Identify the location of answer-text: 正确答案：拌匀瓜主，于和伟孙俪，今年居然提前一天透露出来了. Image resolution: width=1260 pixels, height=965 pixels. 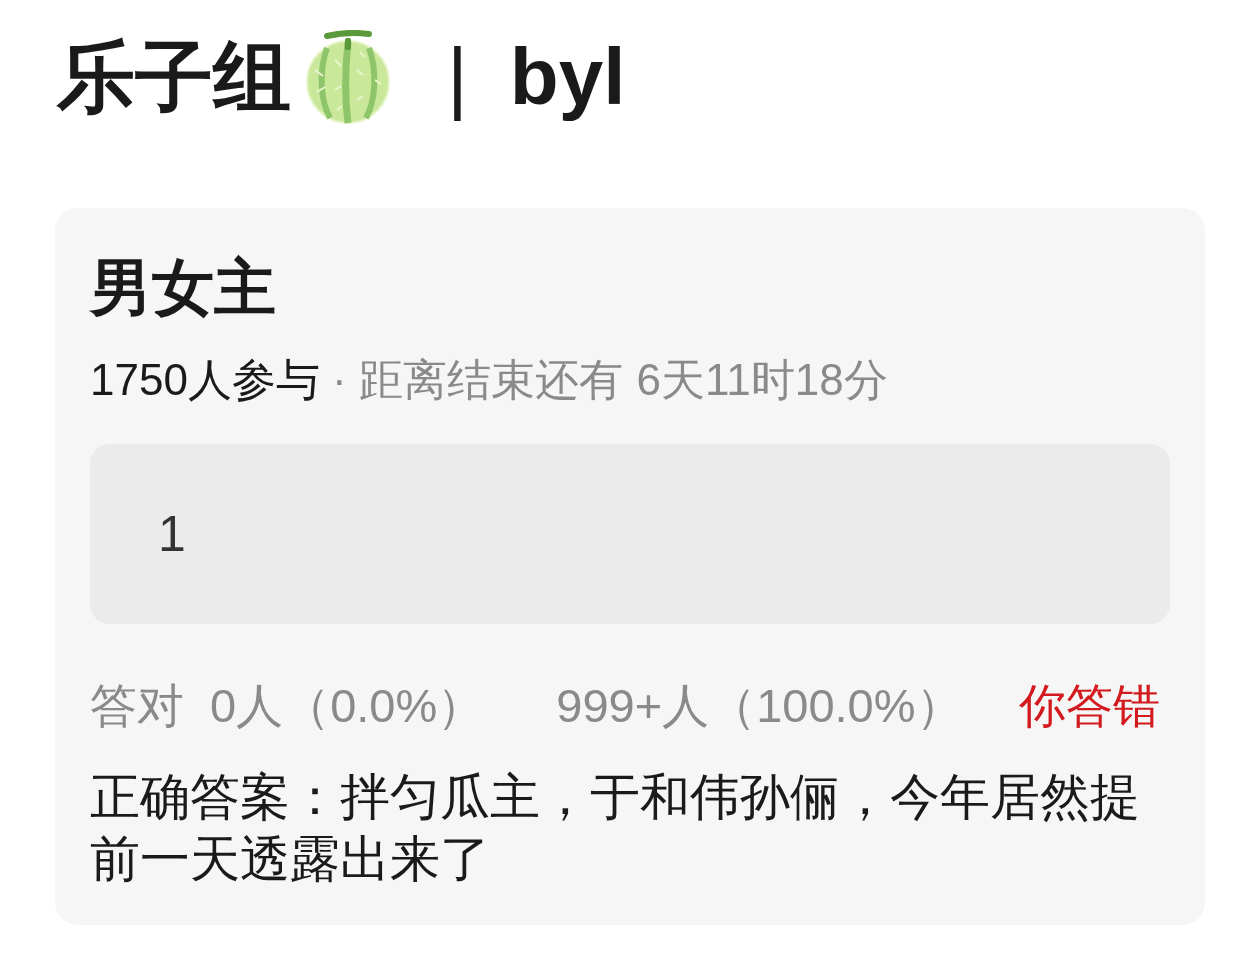
(615, 828).